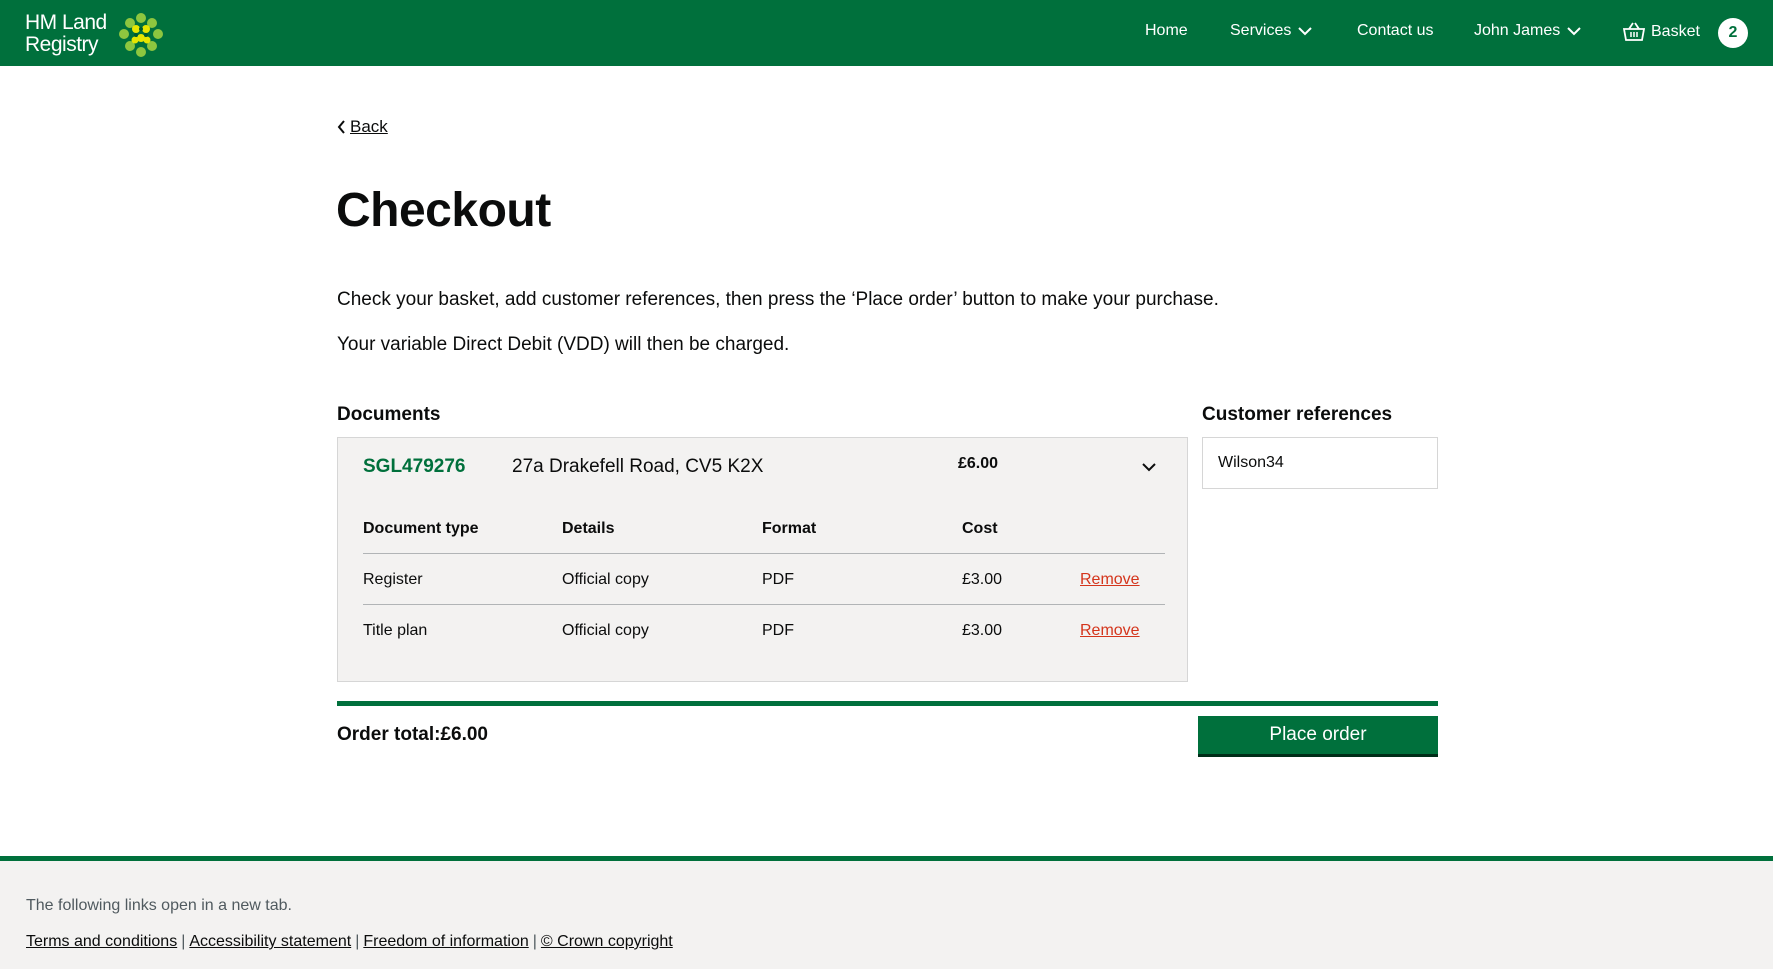  Describe the element at coordinates (789, 528) in the screenshot. I see `column-header-format: Format` at that location.